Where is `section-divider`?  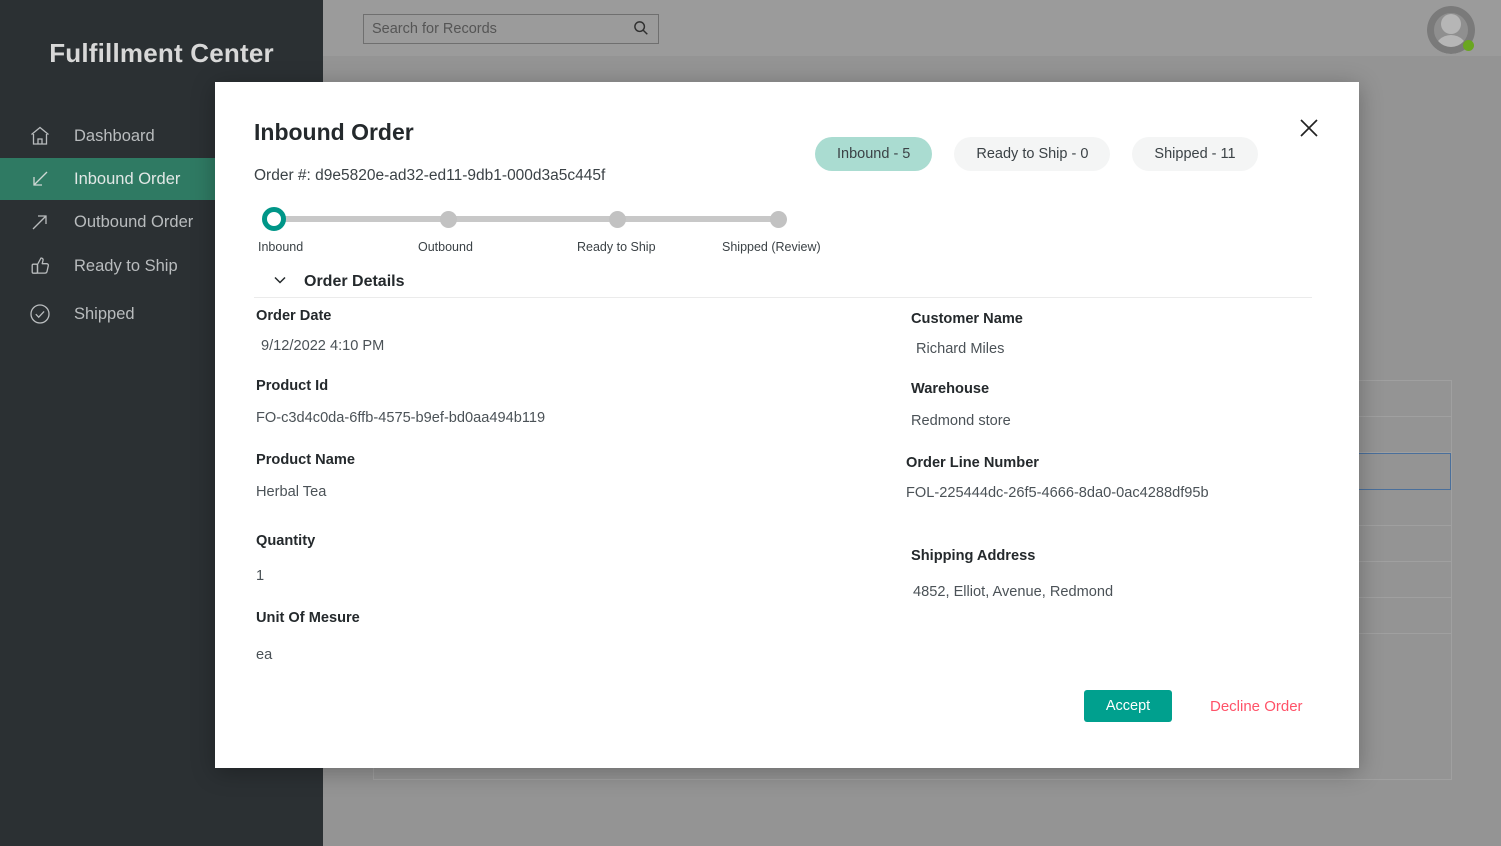 section-divider is located at coordinates (783, 297).